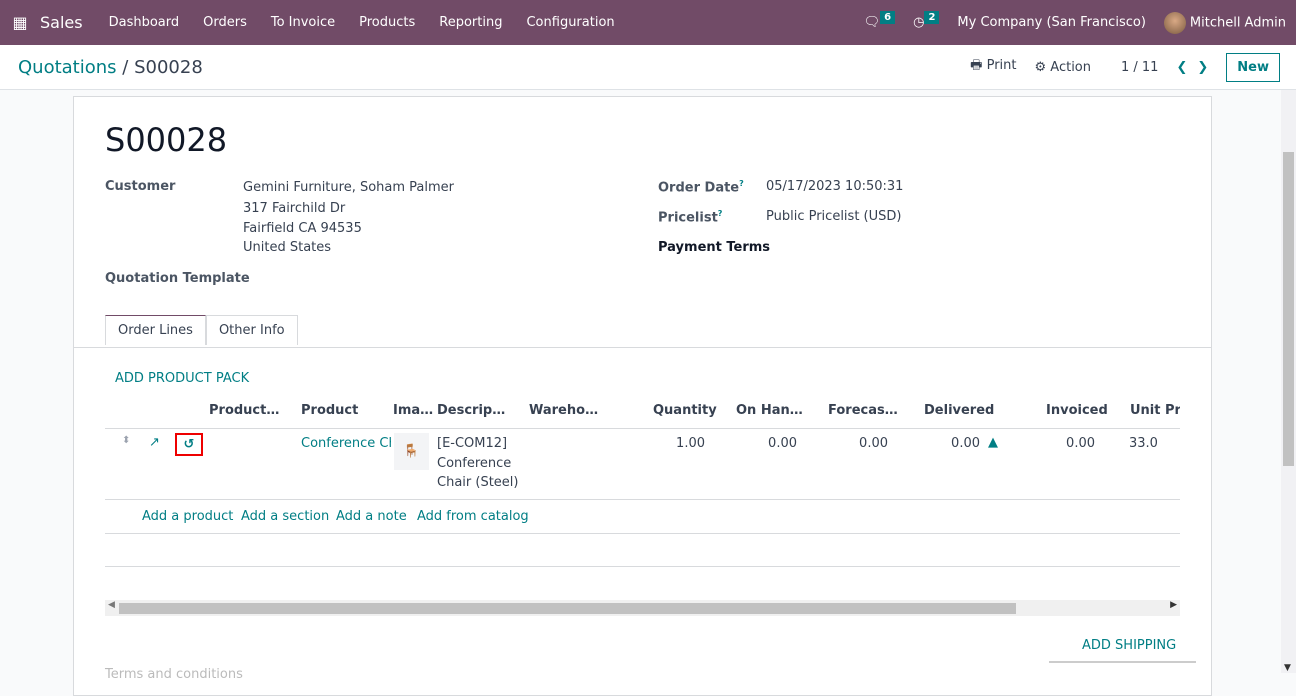 Image resolution: width=1296 pixels, height=696 pixels. What do you see at coordinates (1202, 67) in the screenshot?
I see `pager-next-icon: ❯` at bounding box center [1202, 67].